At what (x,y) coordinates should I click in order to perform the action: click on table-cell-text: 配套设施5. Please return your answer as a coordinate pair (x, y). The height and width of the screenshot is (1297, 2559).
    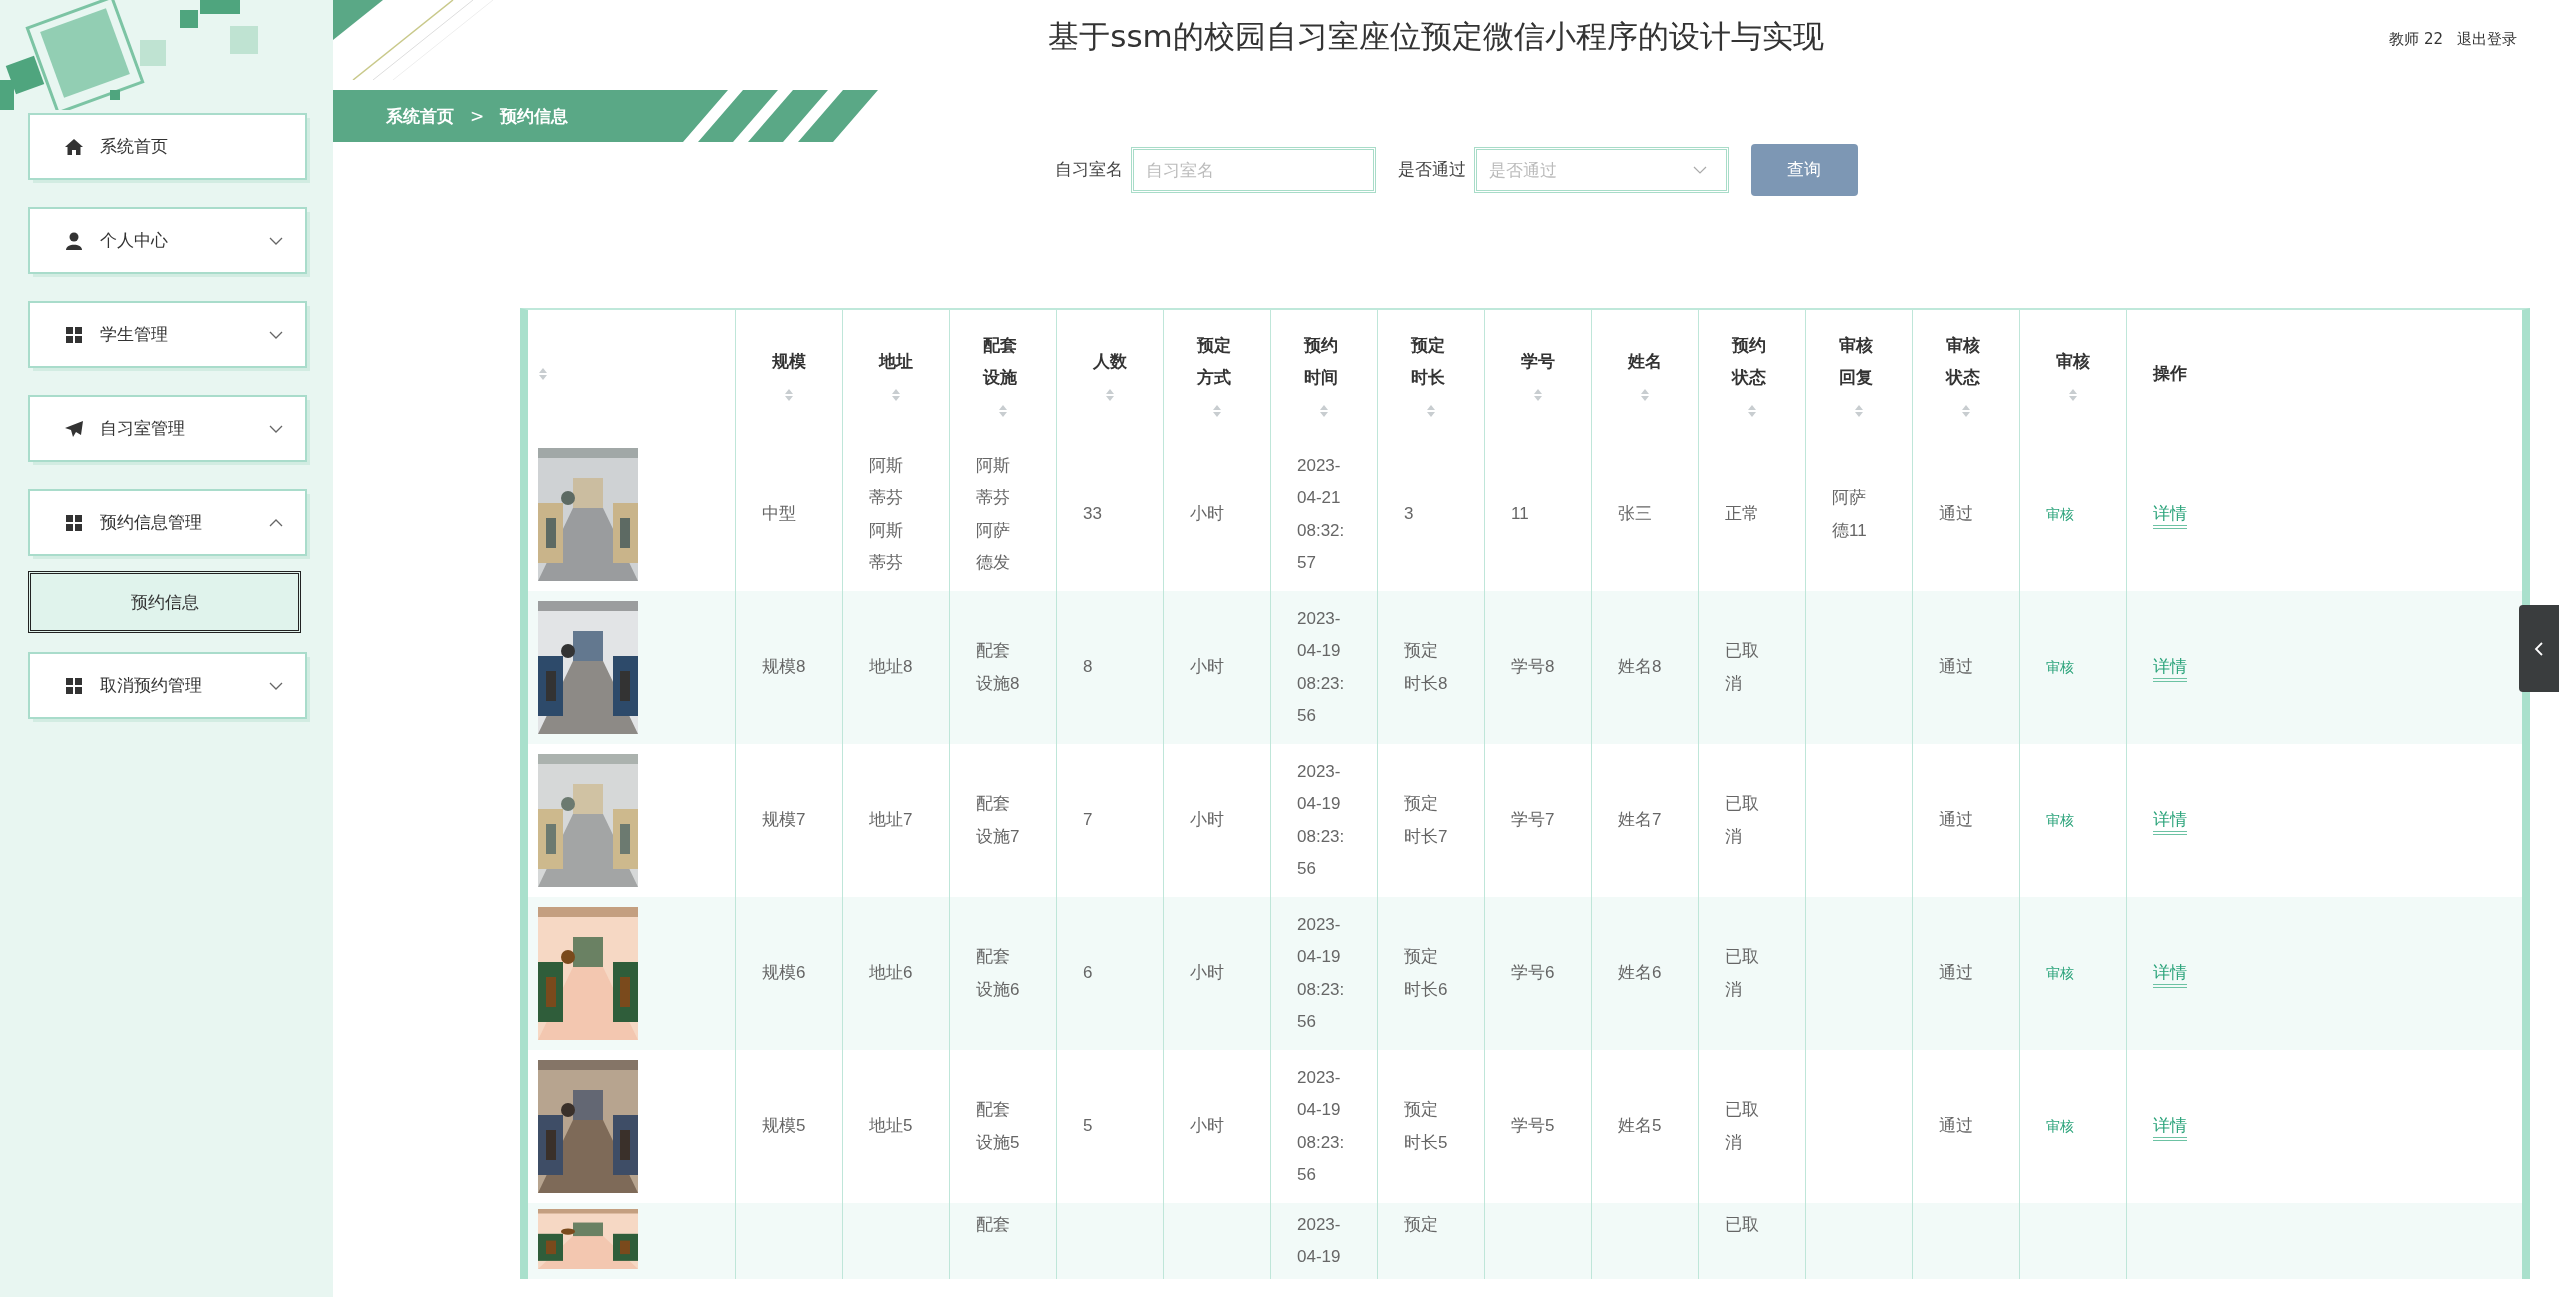
    Looking at the image, I should click on (998, 1126).